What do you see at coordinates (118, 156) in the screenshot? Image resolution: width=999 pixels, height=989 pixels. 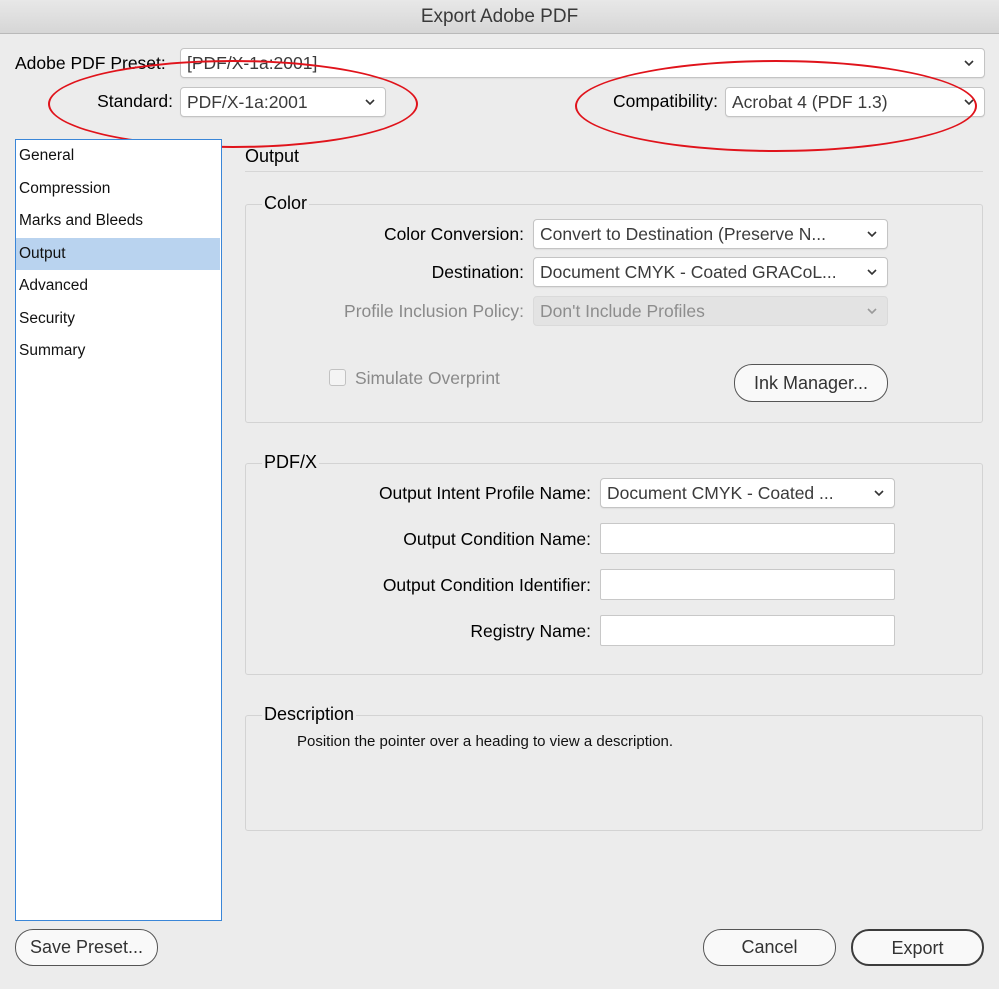 I see `sidebar-item-general: General` at bounding box center [118, 156].